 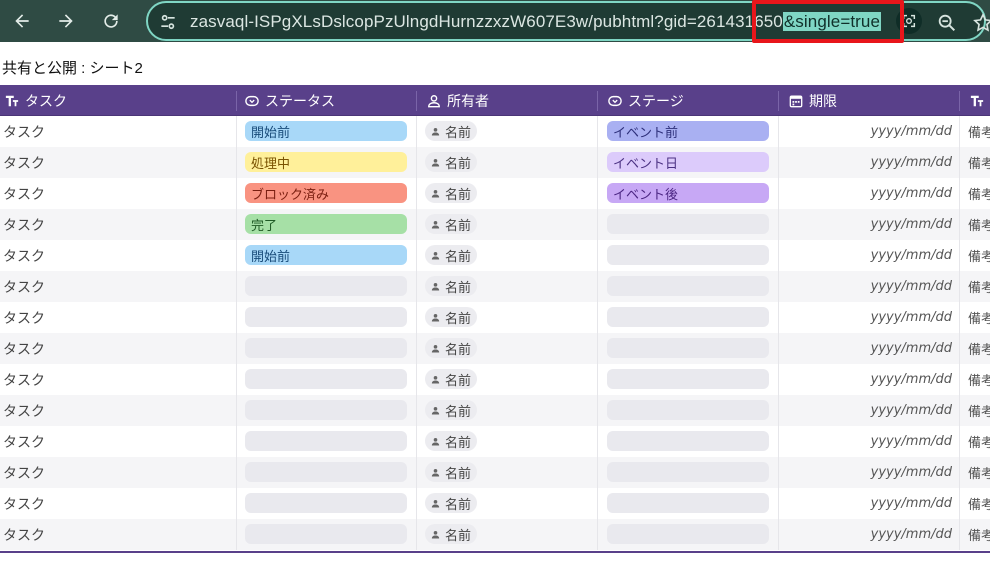 What do you see at coordinates (66, 21) in the screenshot?
I see `forward-button` at bounding box center [66, 21].